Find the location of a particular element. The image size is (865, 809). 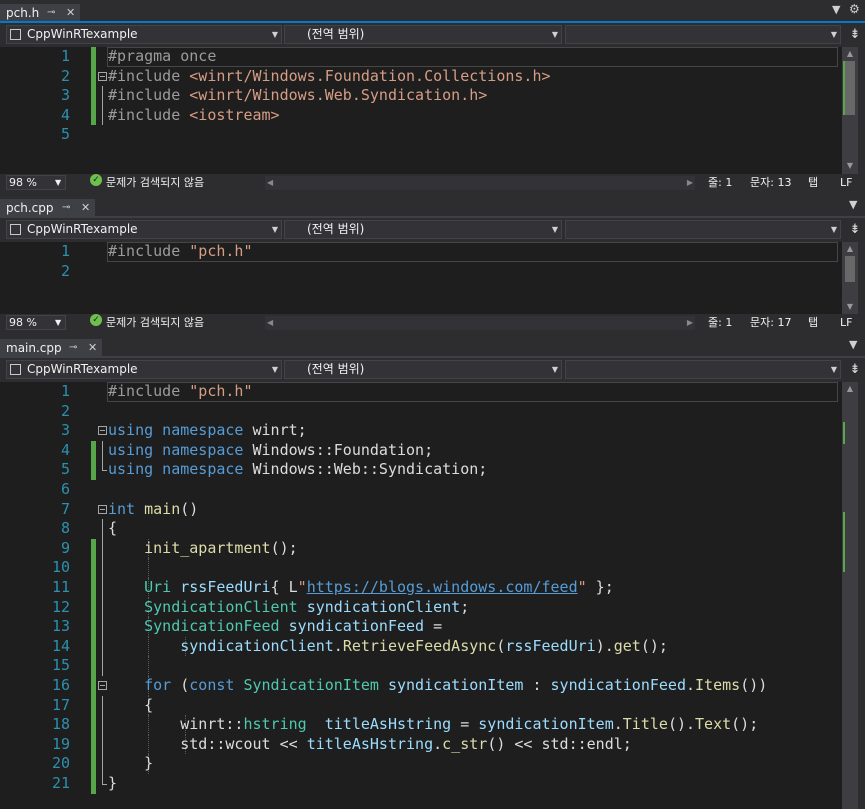

tab-strip: pch.h ⊸ ✕ ▼ ⚙ is located at coordinates (432, 11).